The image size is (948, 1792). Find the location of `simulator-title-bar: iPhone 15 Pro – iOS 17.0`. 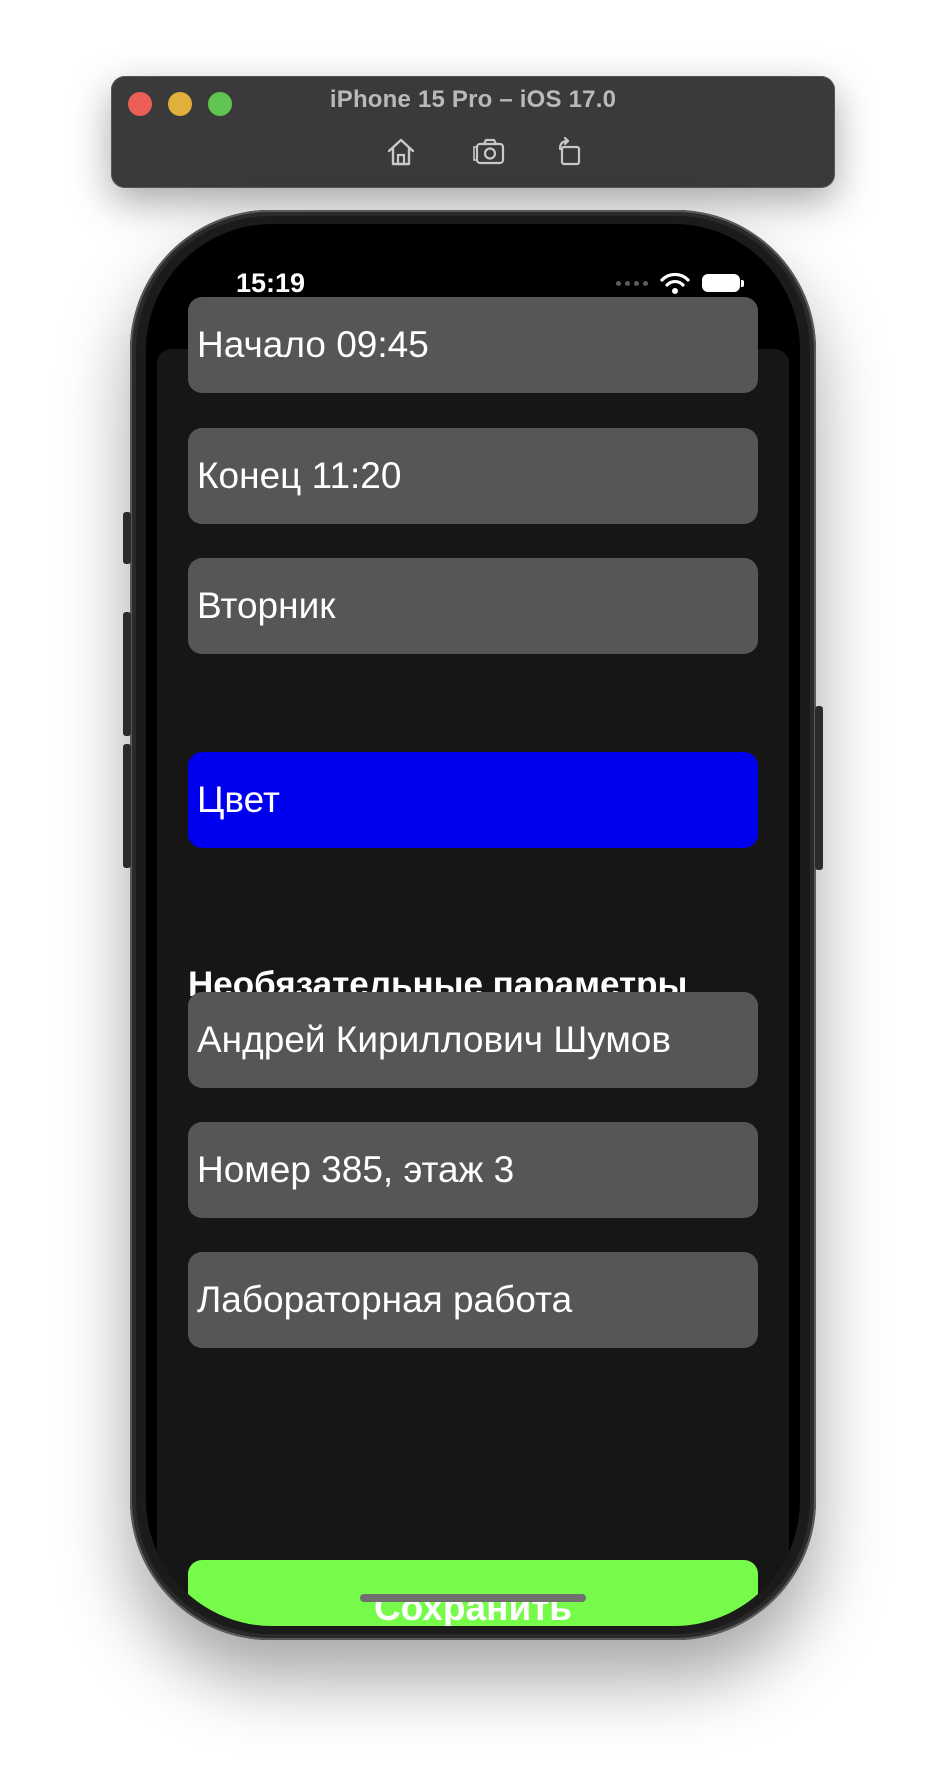

simulator-title-bar: iPhone 15 Pro – iOS 17.0 is located at coordinates (473, 132).